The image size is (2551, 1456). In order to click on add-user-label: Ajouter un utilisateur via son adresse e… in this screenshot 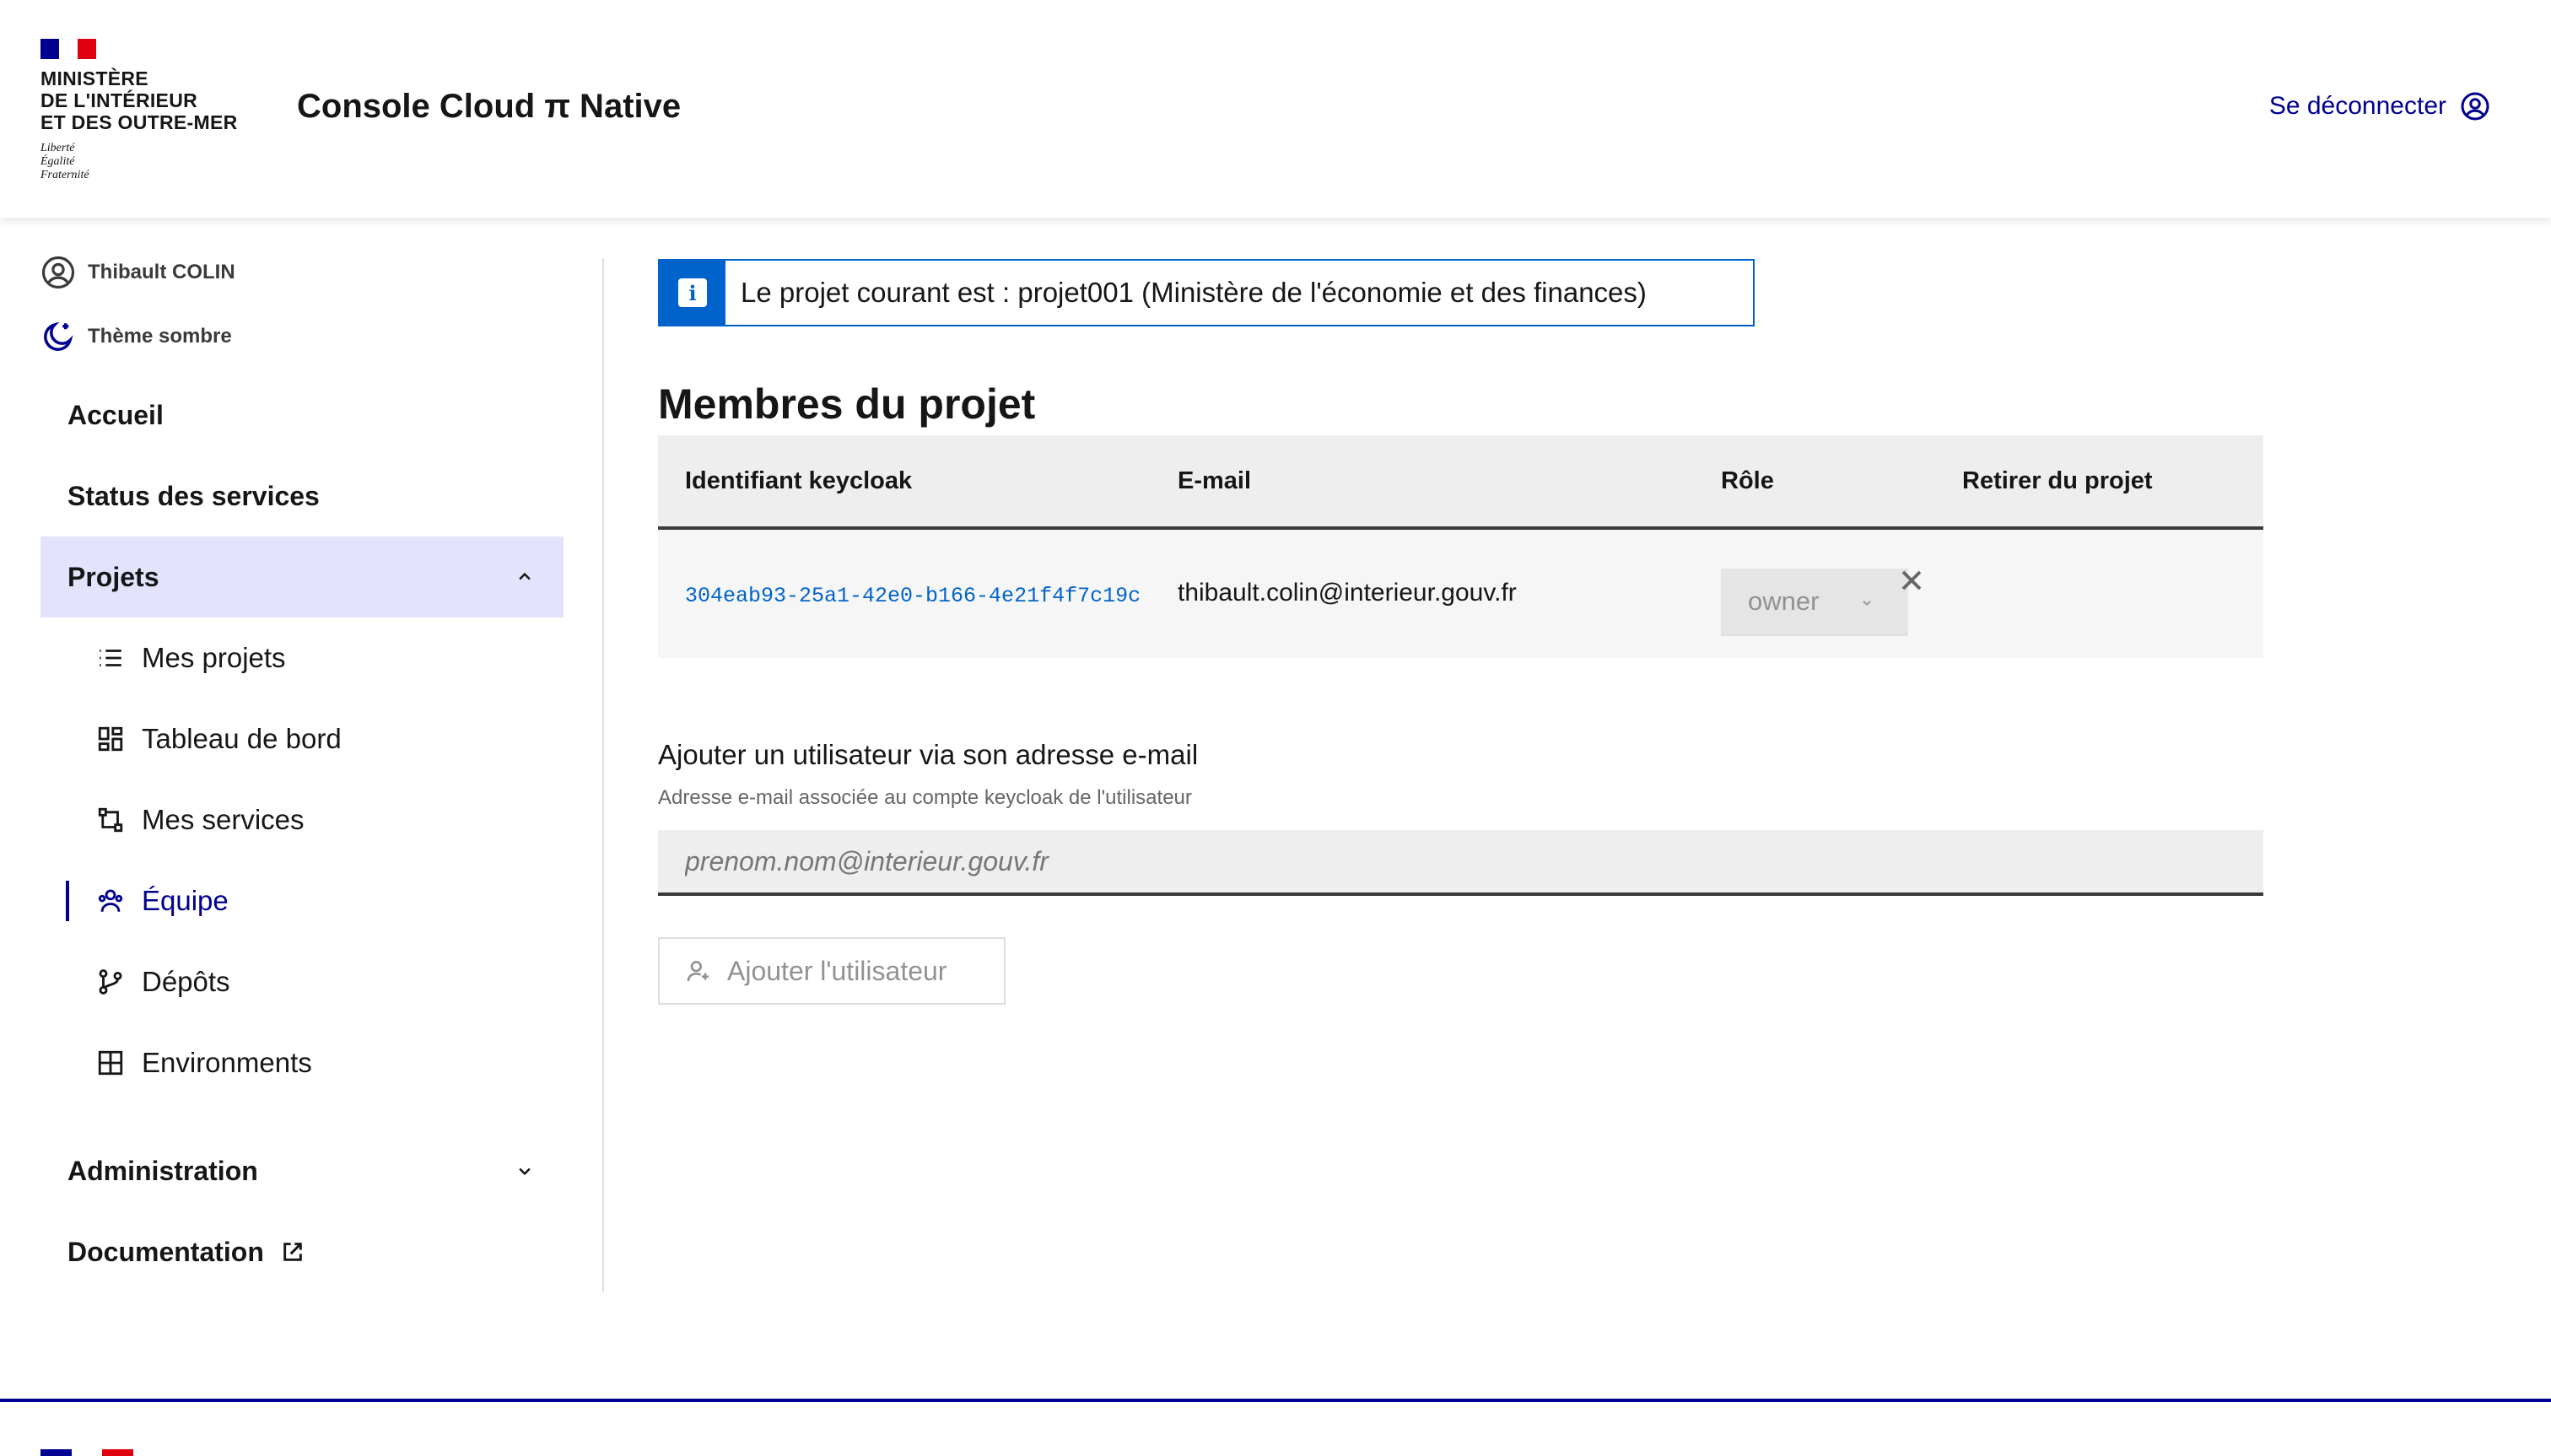, I will do `click(928, 754)`.